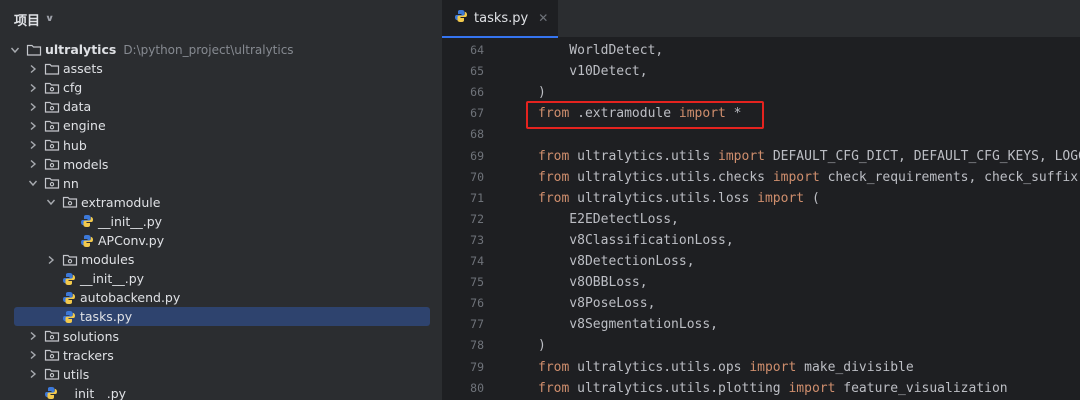 This screenshot has height=400, width=1080. Describe the element at coordinates (221, 164) in the screenshot. I see `tree-item-models: models` at that location.